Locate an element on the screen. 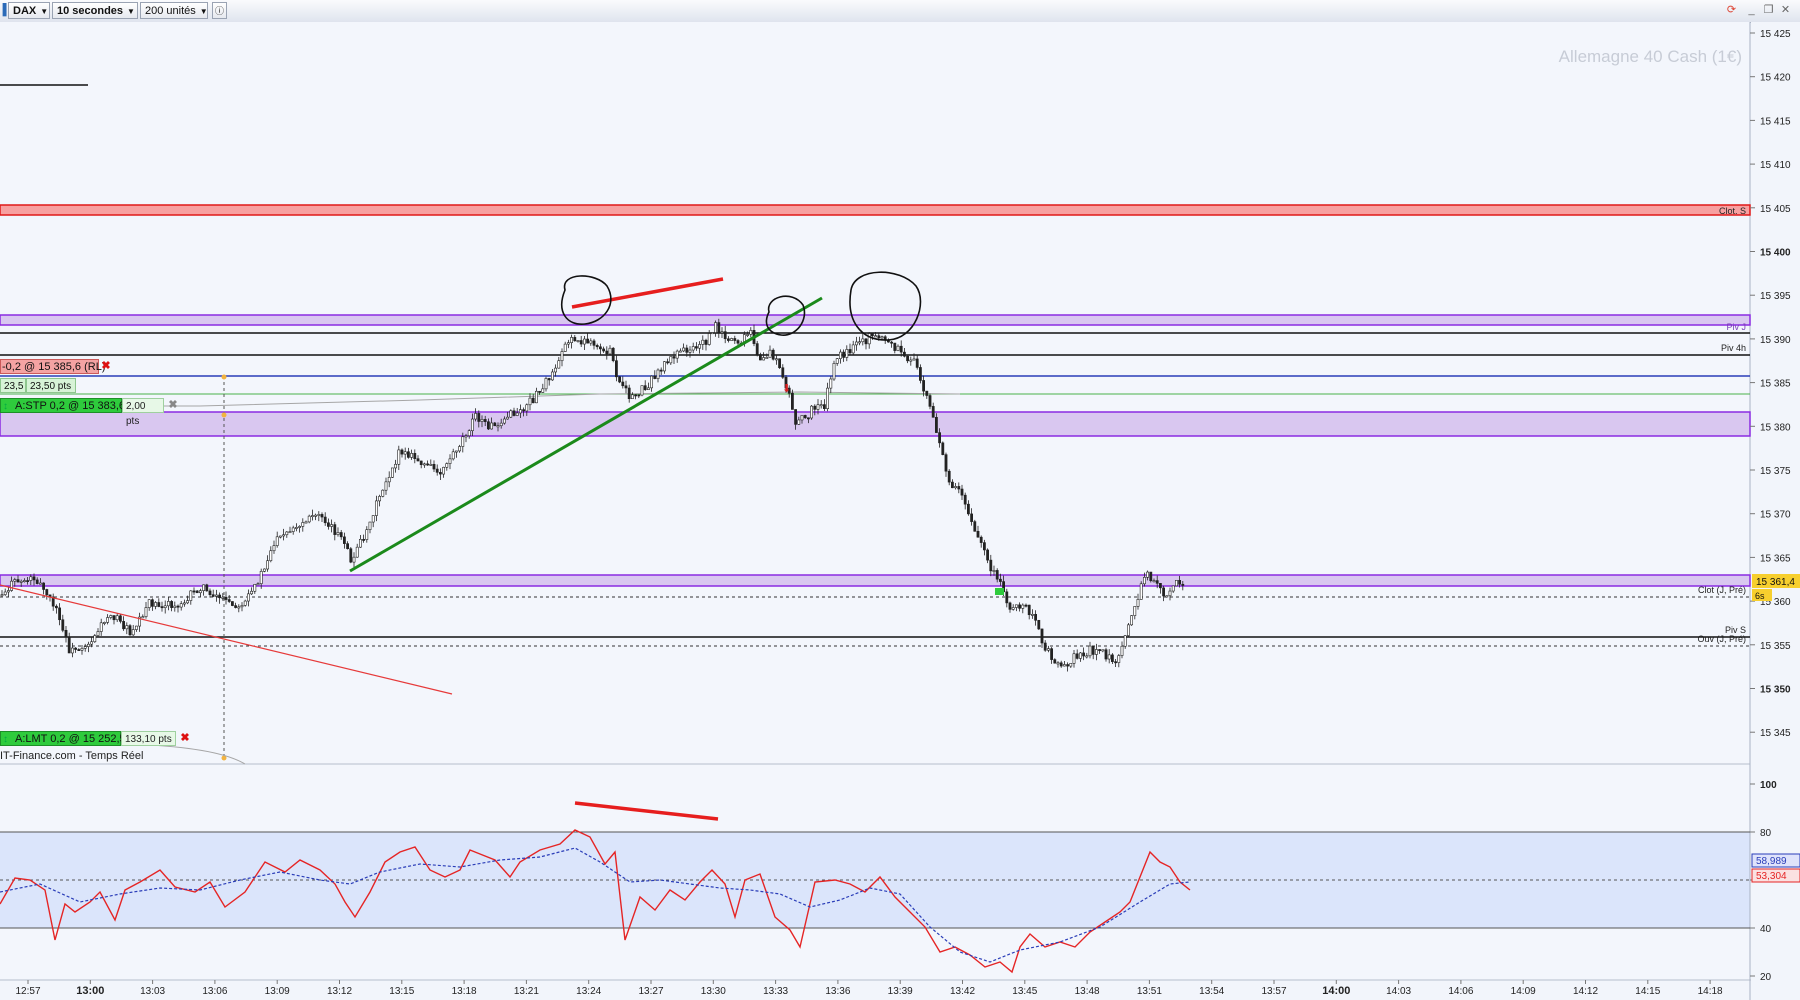 The image size is (1800, 1000). instrument-title: Allemagne 40 Cash (1€) is located at coordinates (1650, 56).